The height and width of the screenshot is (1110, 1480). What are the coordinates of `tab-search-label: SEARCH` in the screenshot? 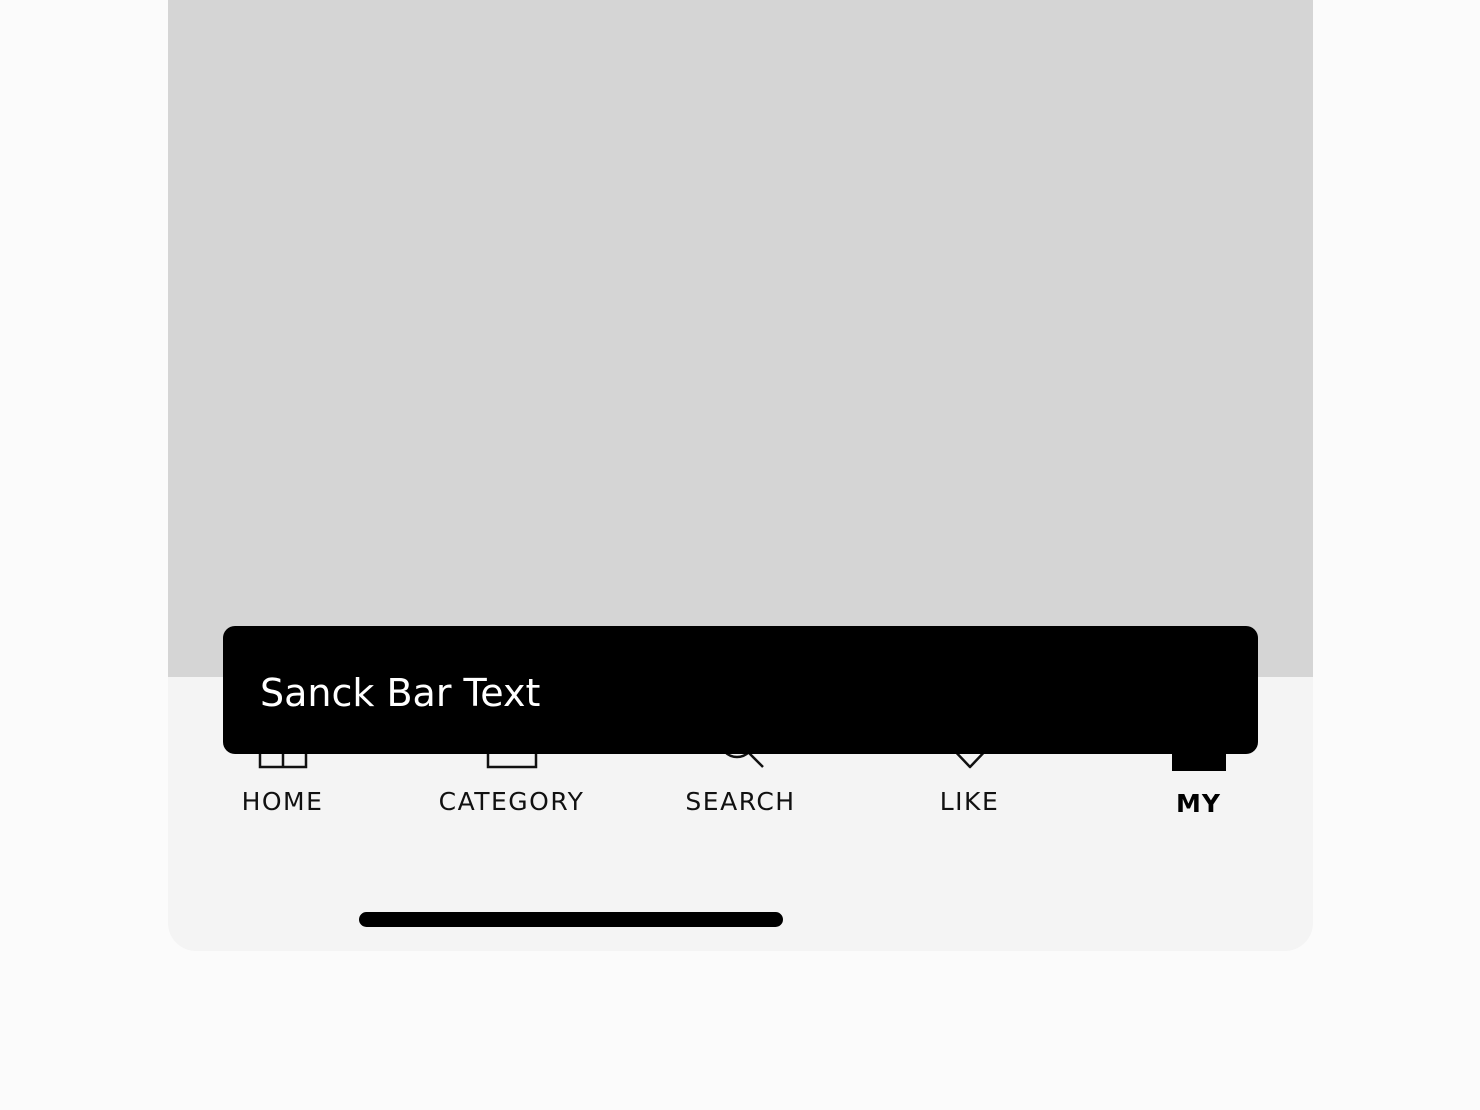 It's located at (740, 801).